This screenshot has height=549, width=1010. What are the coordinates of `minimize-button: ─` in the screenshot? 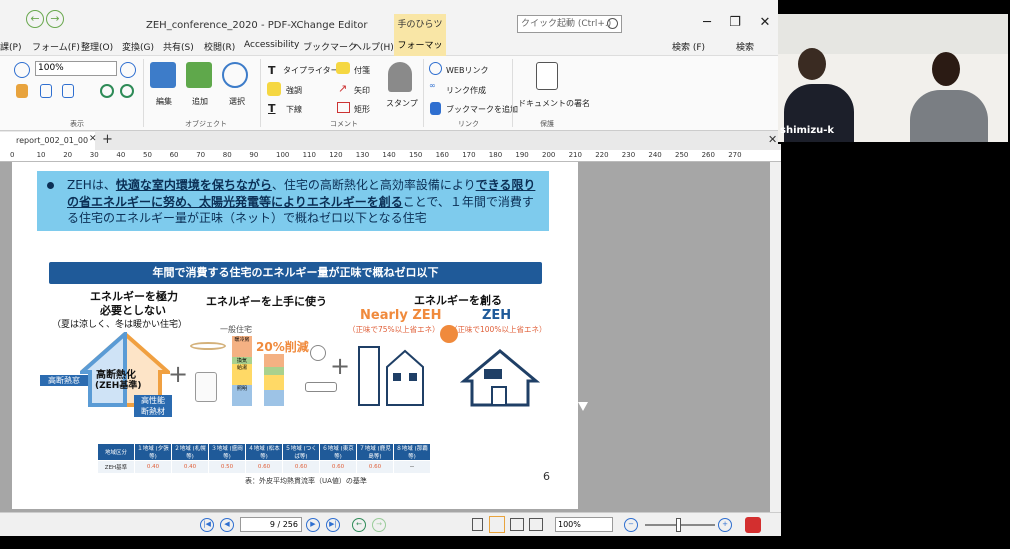 It's located at (707, 23).